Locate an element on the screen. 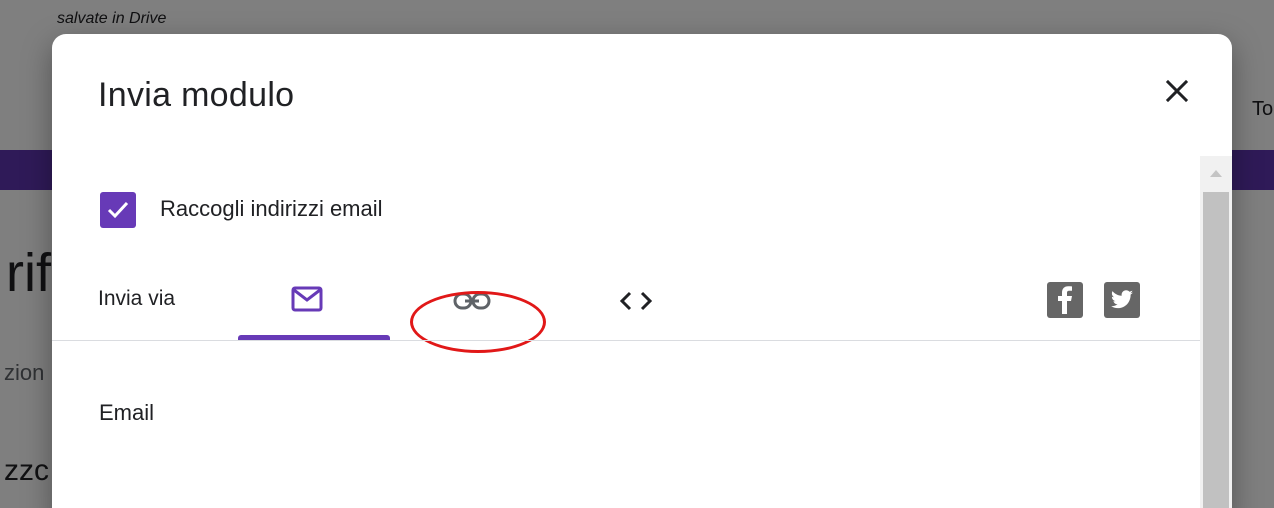  scroll-up-icon is located at coordinates (1216, 173).